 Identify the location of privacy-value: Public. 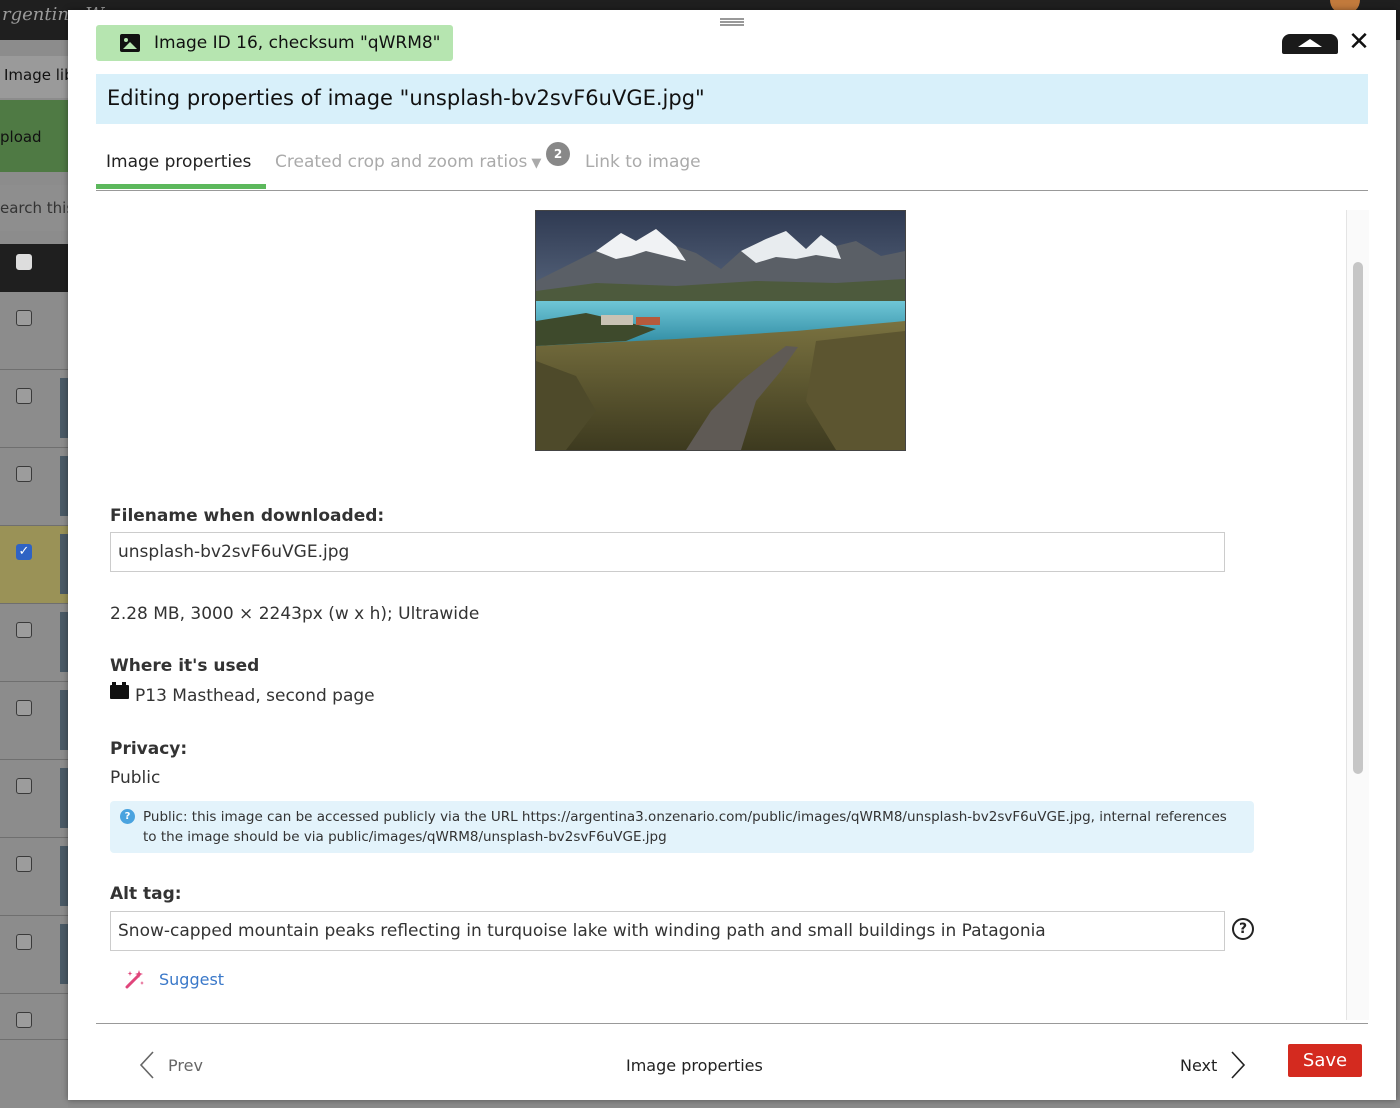
(135, 778).